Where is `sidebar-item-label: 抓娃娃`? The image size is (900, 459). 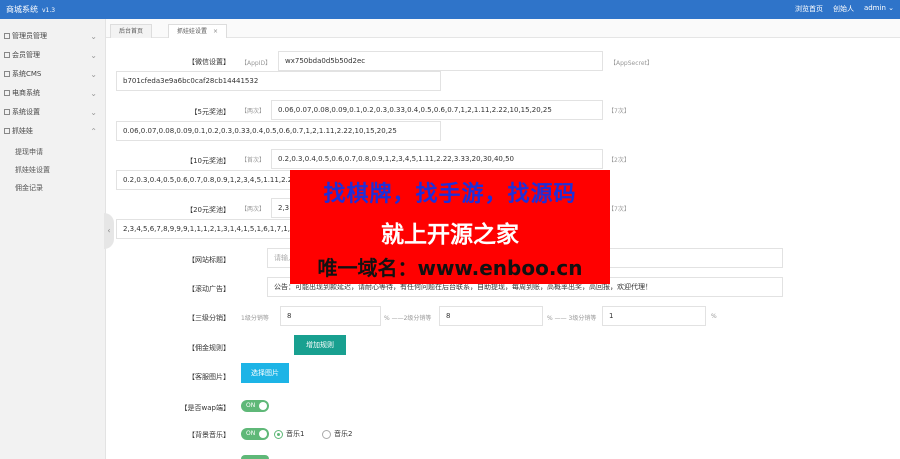
sidebar-item-label: 抓娃娃 is located at coordinates (22, 131).